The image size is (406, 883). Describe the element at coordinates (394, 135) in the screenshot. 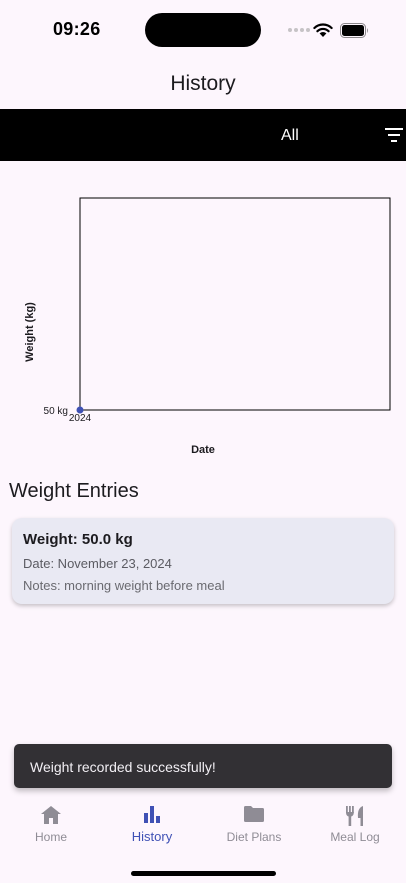

I see `filter-list-icon` at that location.